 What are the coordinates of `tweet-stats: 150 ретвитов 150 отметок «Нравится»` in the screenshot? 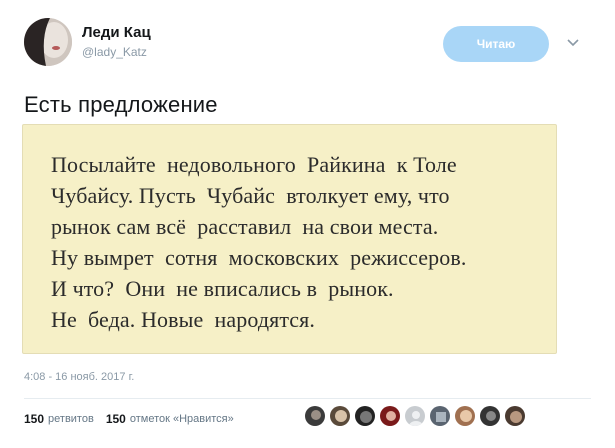 It's located at (135, 419).